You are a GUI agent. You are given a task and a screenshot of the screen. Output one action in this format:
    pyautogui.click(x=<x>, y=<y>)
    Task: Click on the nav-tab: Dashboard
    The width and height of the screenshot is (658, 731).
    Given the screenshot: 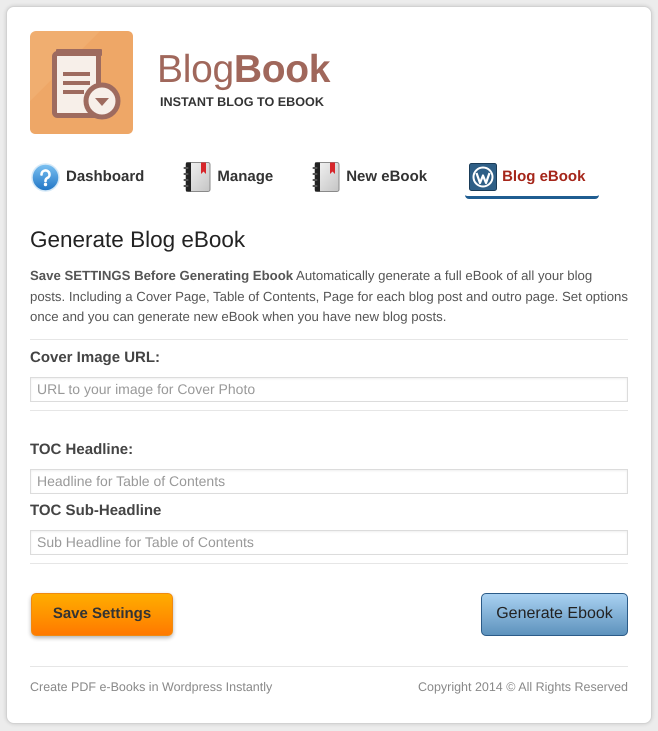 What is the action you would take?
    pyautogui.click(x=94, y=178)
    